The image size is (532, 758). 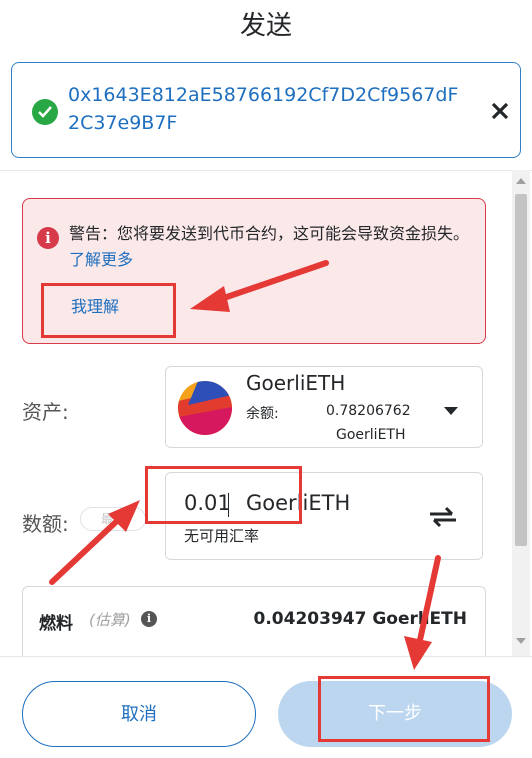 I want to click on learn-more-link: 了解更多, so click(x=101, y=259).